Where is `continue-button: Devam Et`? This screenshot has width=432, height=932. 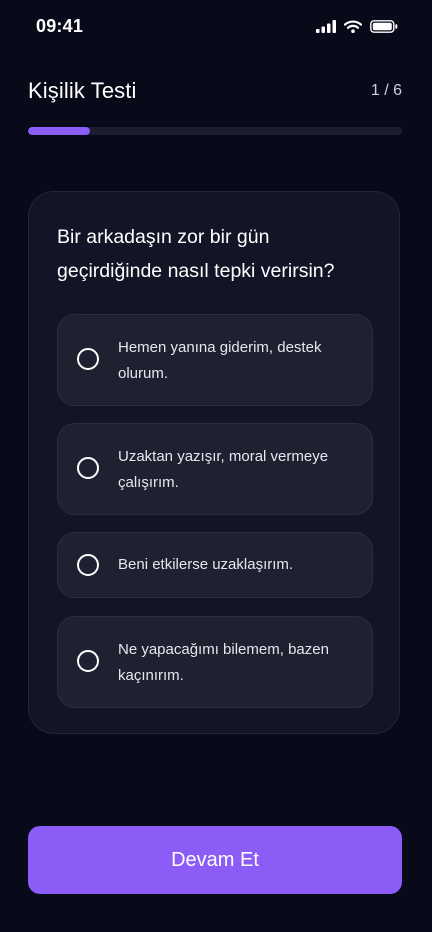 continue-button: Devam Et is located at coordinates (215, 860).